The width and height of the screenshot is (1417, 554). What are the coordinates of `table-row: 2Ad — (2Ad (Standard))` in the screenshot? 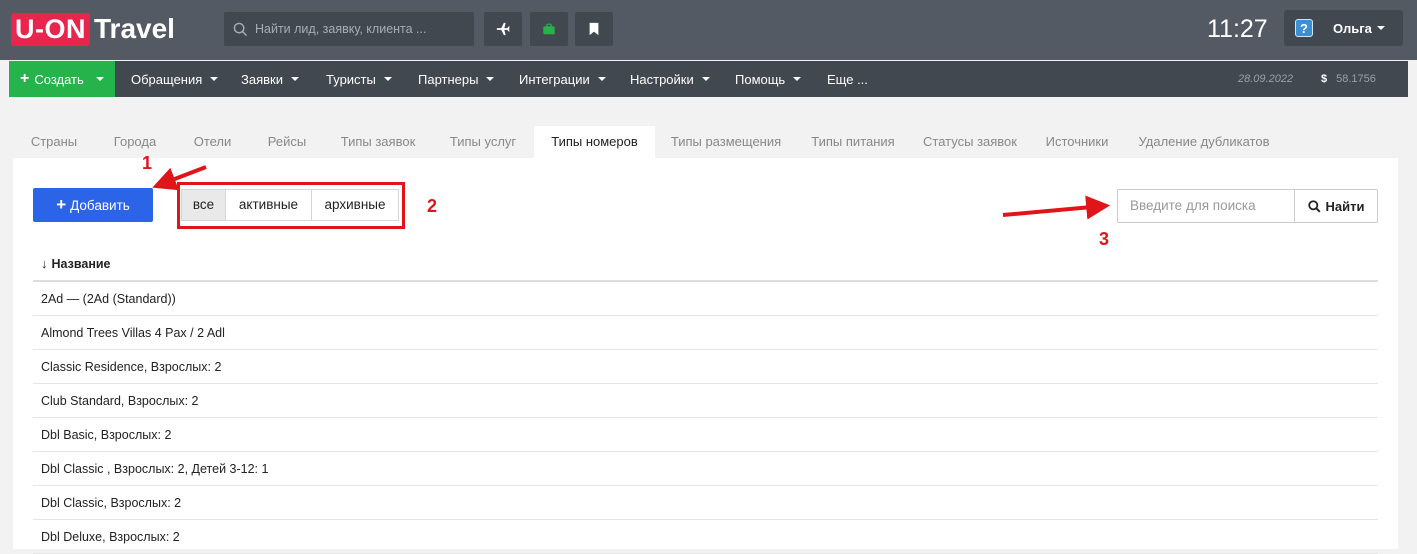 It's located at (705, 299).